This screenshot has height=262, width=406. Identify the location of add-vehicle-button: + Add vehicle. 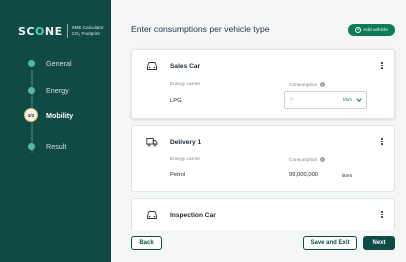
(371, 30).